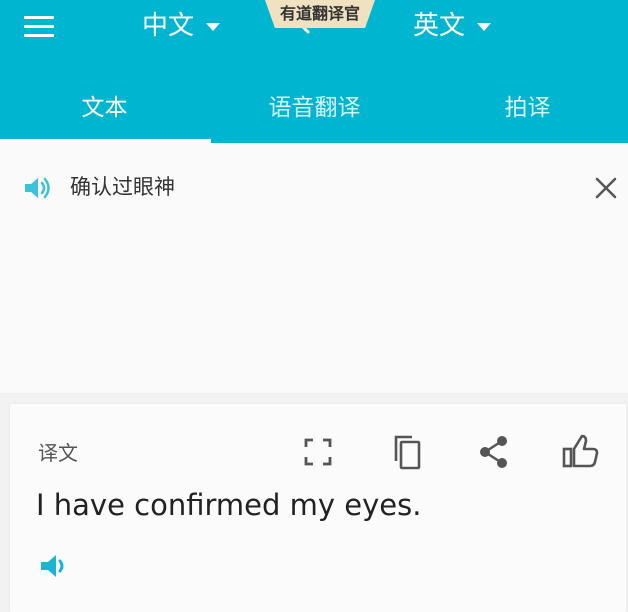  Describe the element at coordinates (229, 505) in the screenshot. I see `translation-text: I have confirmed my eyes.` at that location.